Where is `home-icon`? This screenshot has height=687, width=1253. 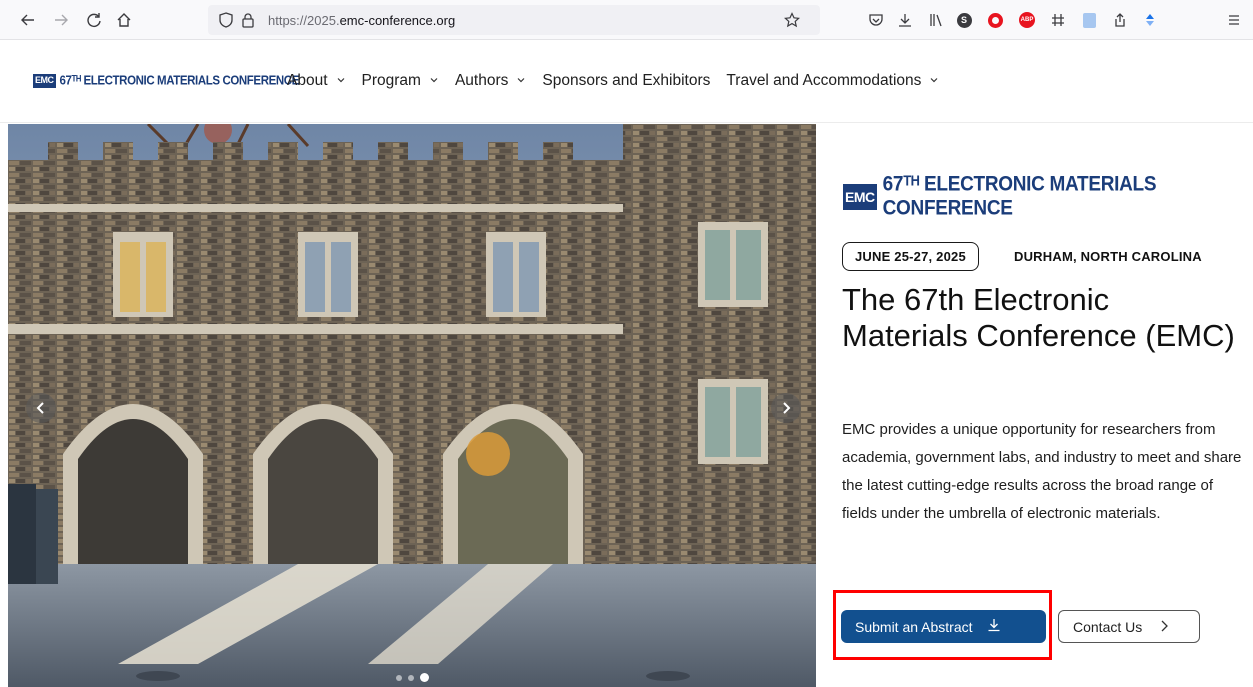 home-icon is located at coordinates (124, 20).